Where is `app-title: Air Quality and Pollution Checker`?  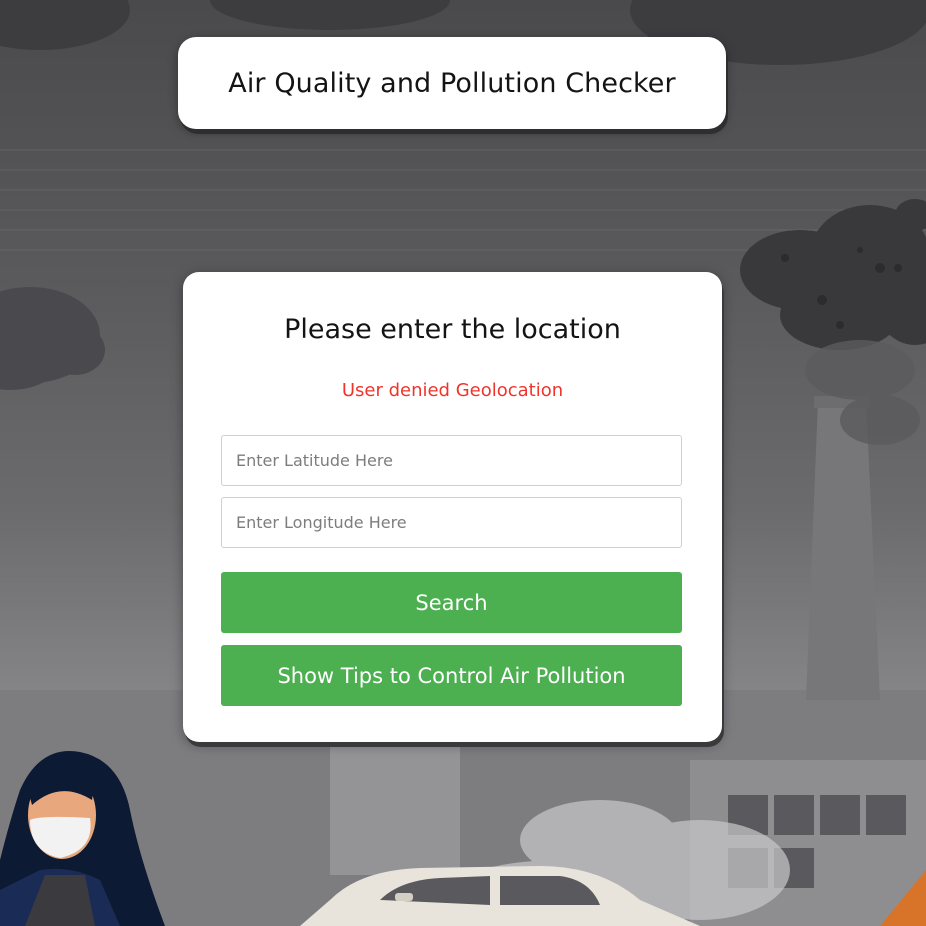
app-title: Air Quality and Pollution Checker is located at coordinates (452, 83).